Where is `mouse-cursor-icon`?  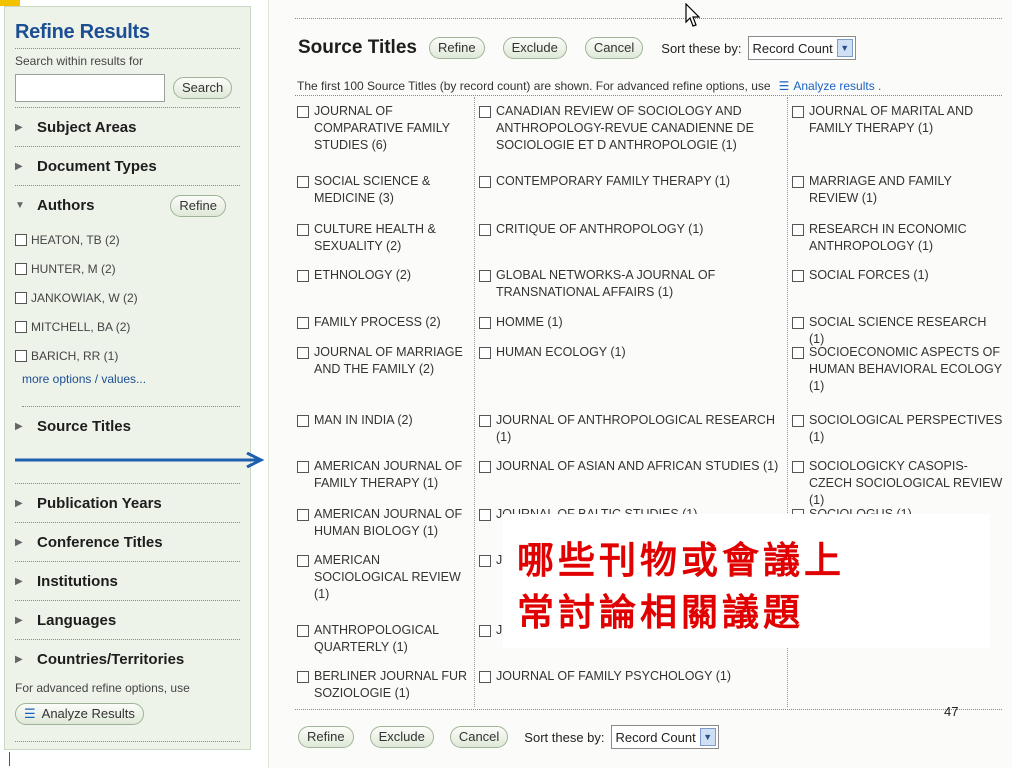
mouse-cursor-icon is located at coordinates (693, 15).